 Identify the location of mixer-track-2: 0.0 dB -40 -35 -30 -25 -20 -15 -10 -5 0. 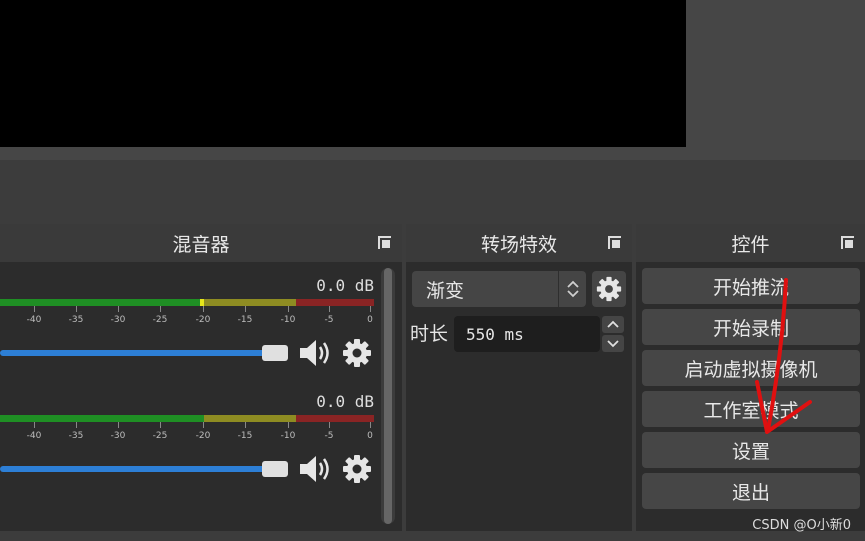
(189, 437).